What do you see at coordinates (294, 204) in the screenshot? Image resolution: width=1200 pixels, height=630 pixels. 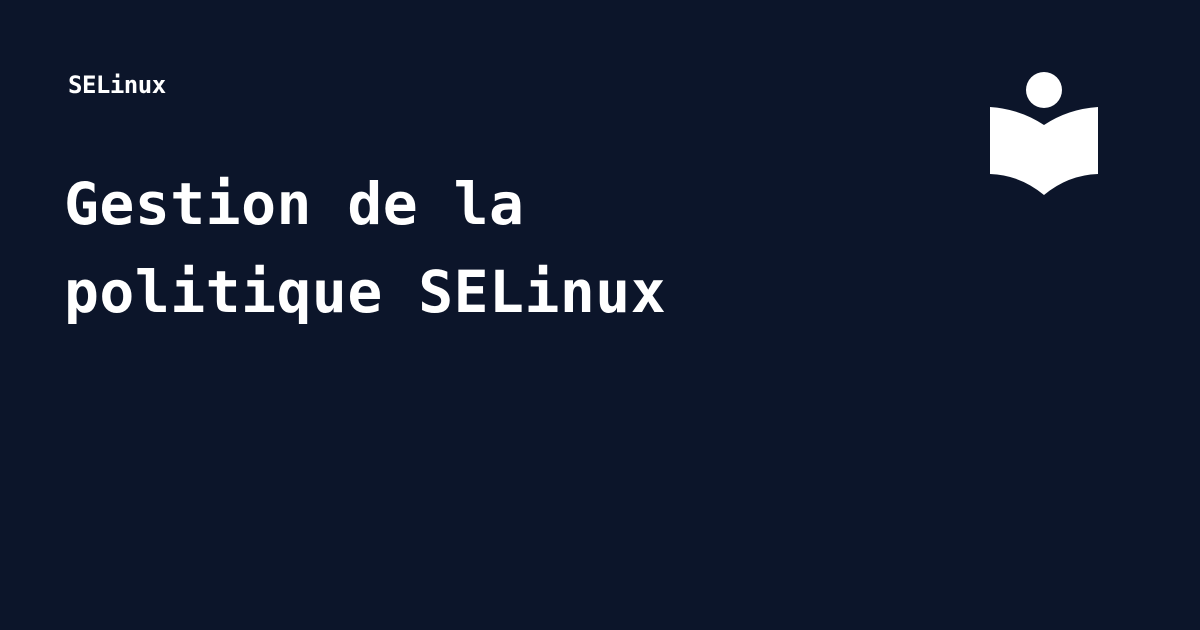 I see `title-line-1: Gestion de la` at bounding box center [294, 204].